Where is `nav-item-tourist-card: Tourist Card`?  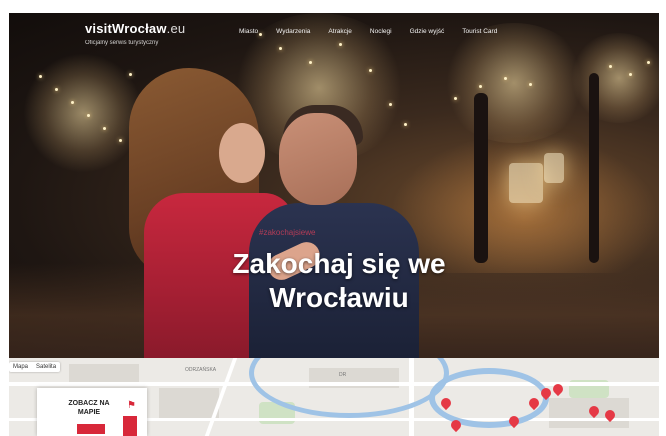
nav-item-tourist-card: Tourist Card is located at coordinates (479, 31).